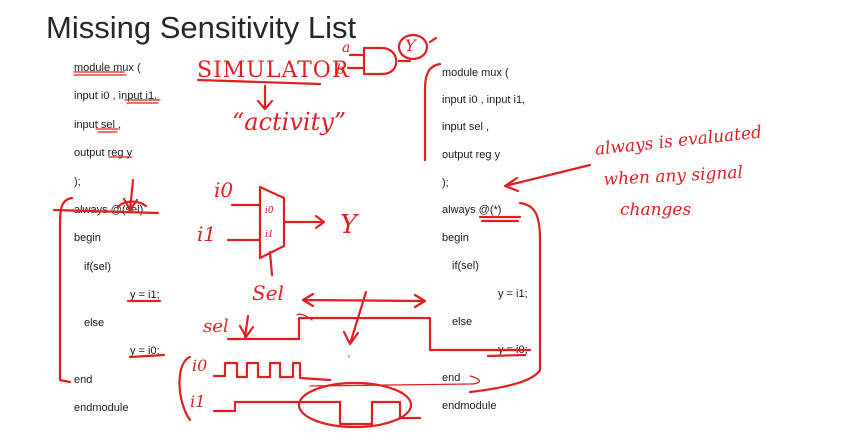 This screenshot has height=446, width=854. I want to click on and-gate-icon, so click(380, 61).